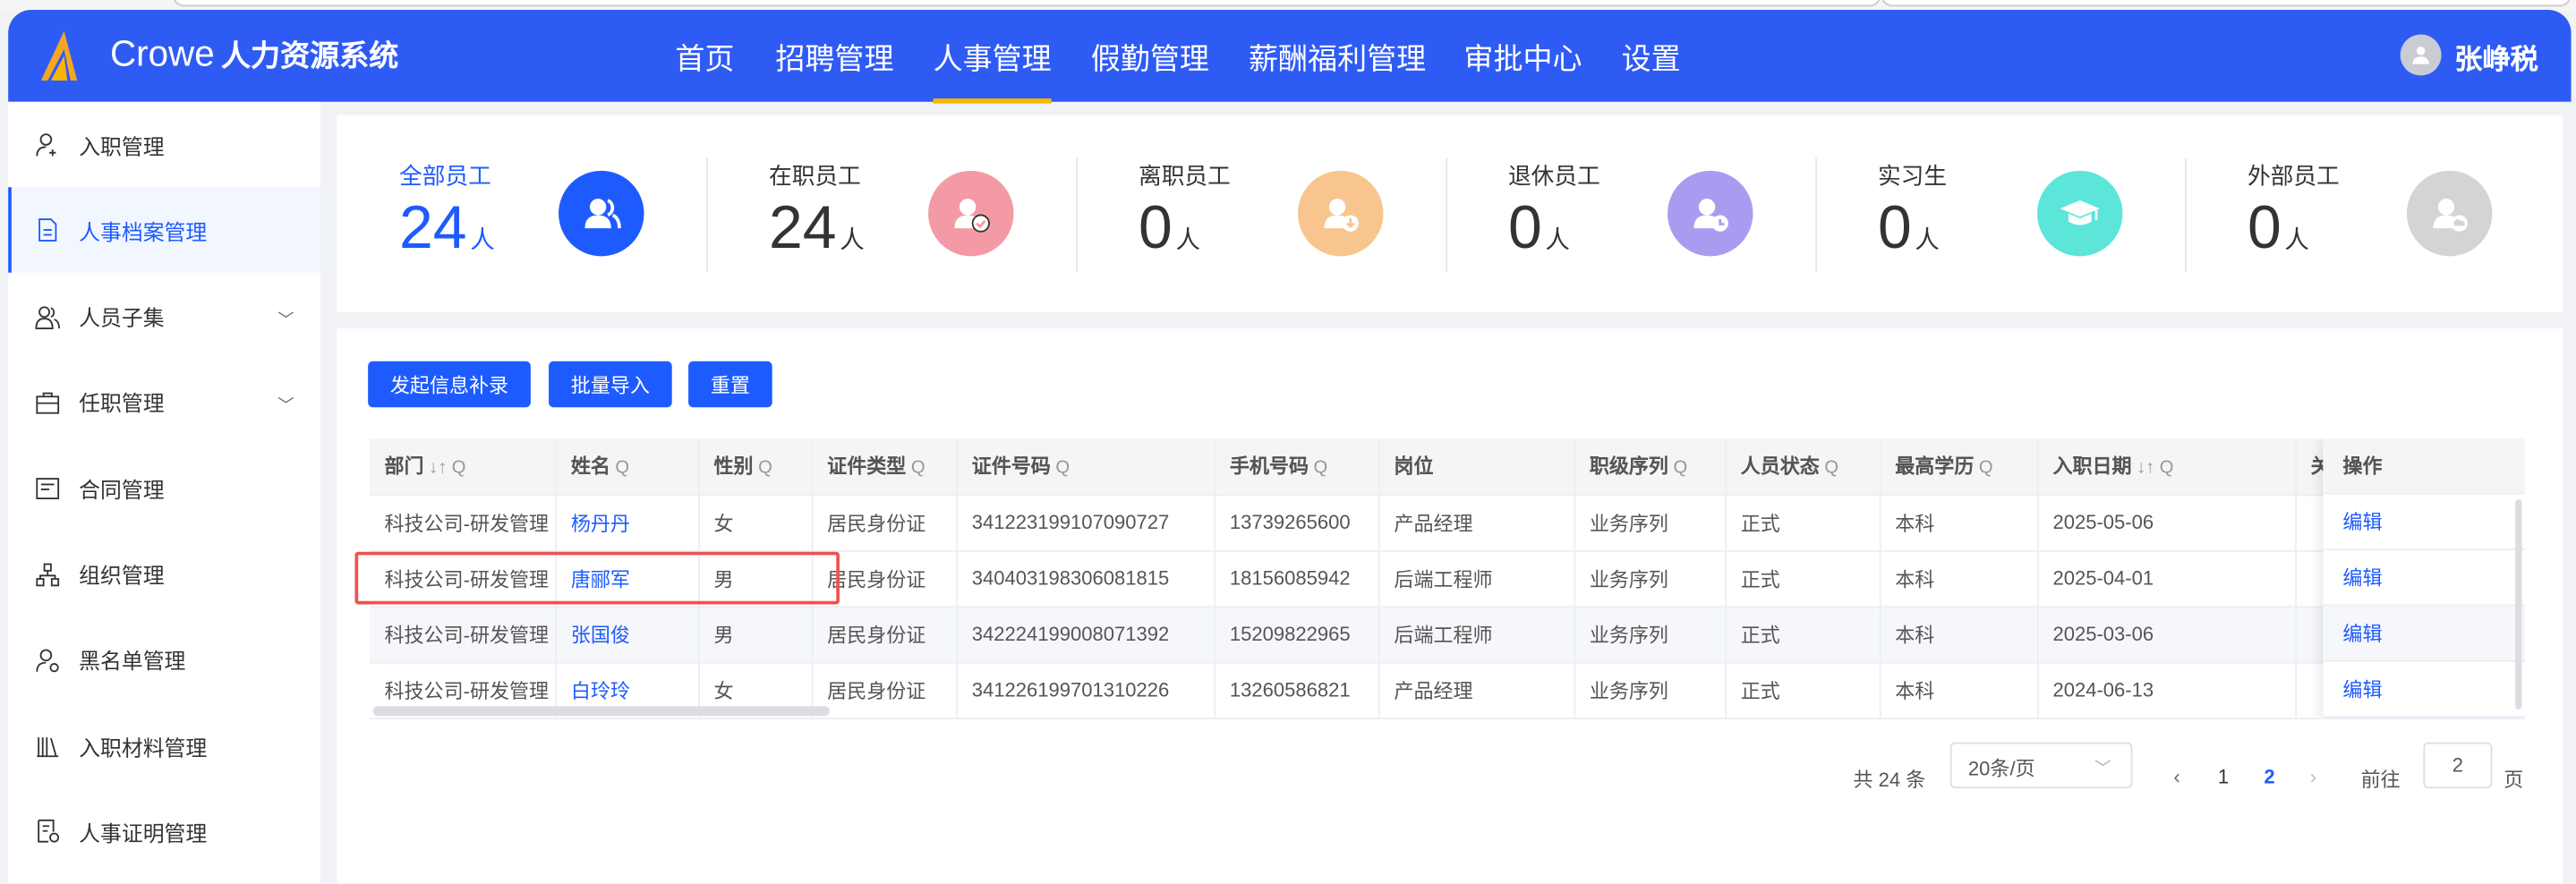 The height and width of the screenshot is (884, 2576). What do you see at coordinates (1651, 57) in the screenshot?
I see `nav-item: 设置` at bounding box center [1651, 57].